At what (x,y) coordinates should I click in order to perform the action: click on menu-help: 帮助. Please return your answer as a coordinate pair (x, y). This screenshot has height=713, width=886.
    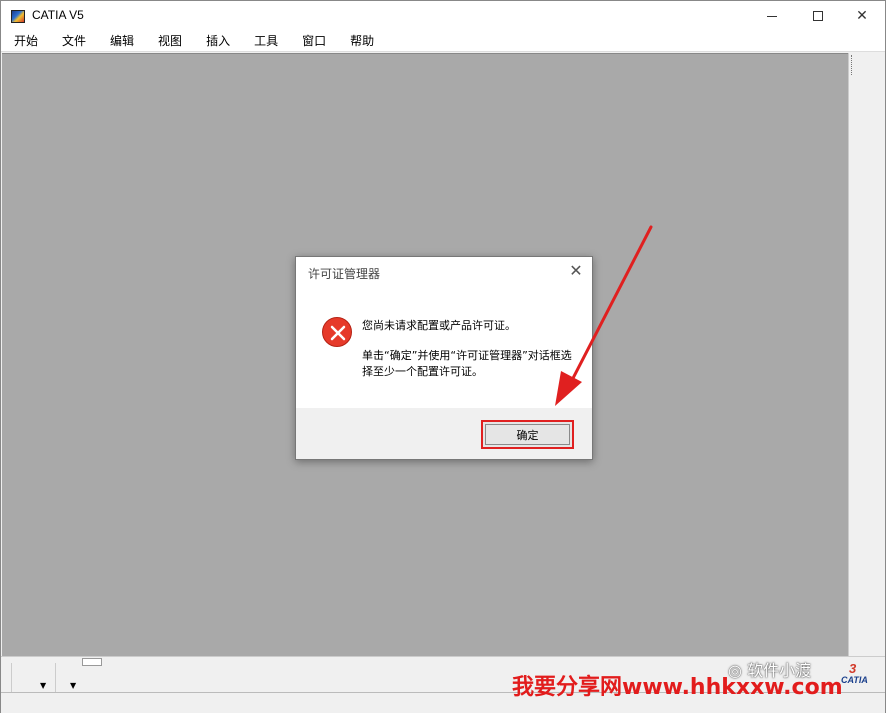
    Looking at the image, I should click on (362, 41).